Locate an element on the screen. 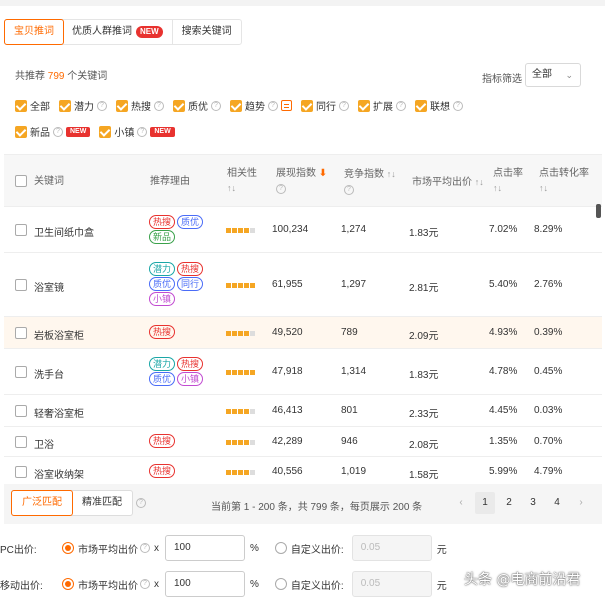 This screenshot has width=605, height=599. table-row: 卫生间纸巾盒 热搜 质优 新品 100,234 1,274 1.83元 7.02% 8.29% is located at coordinates (303, 230).